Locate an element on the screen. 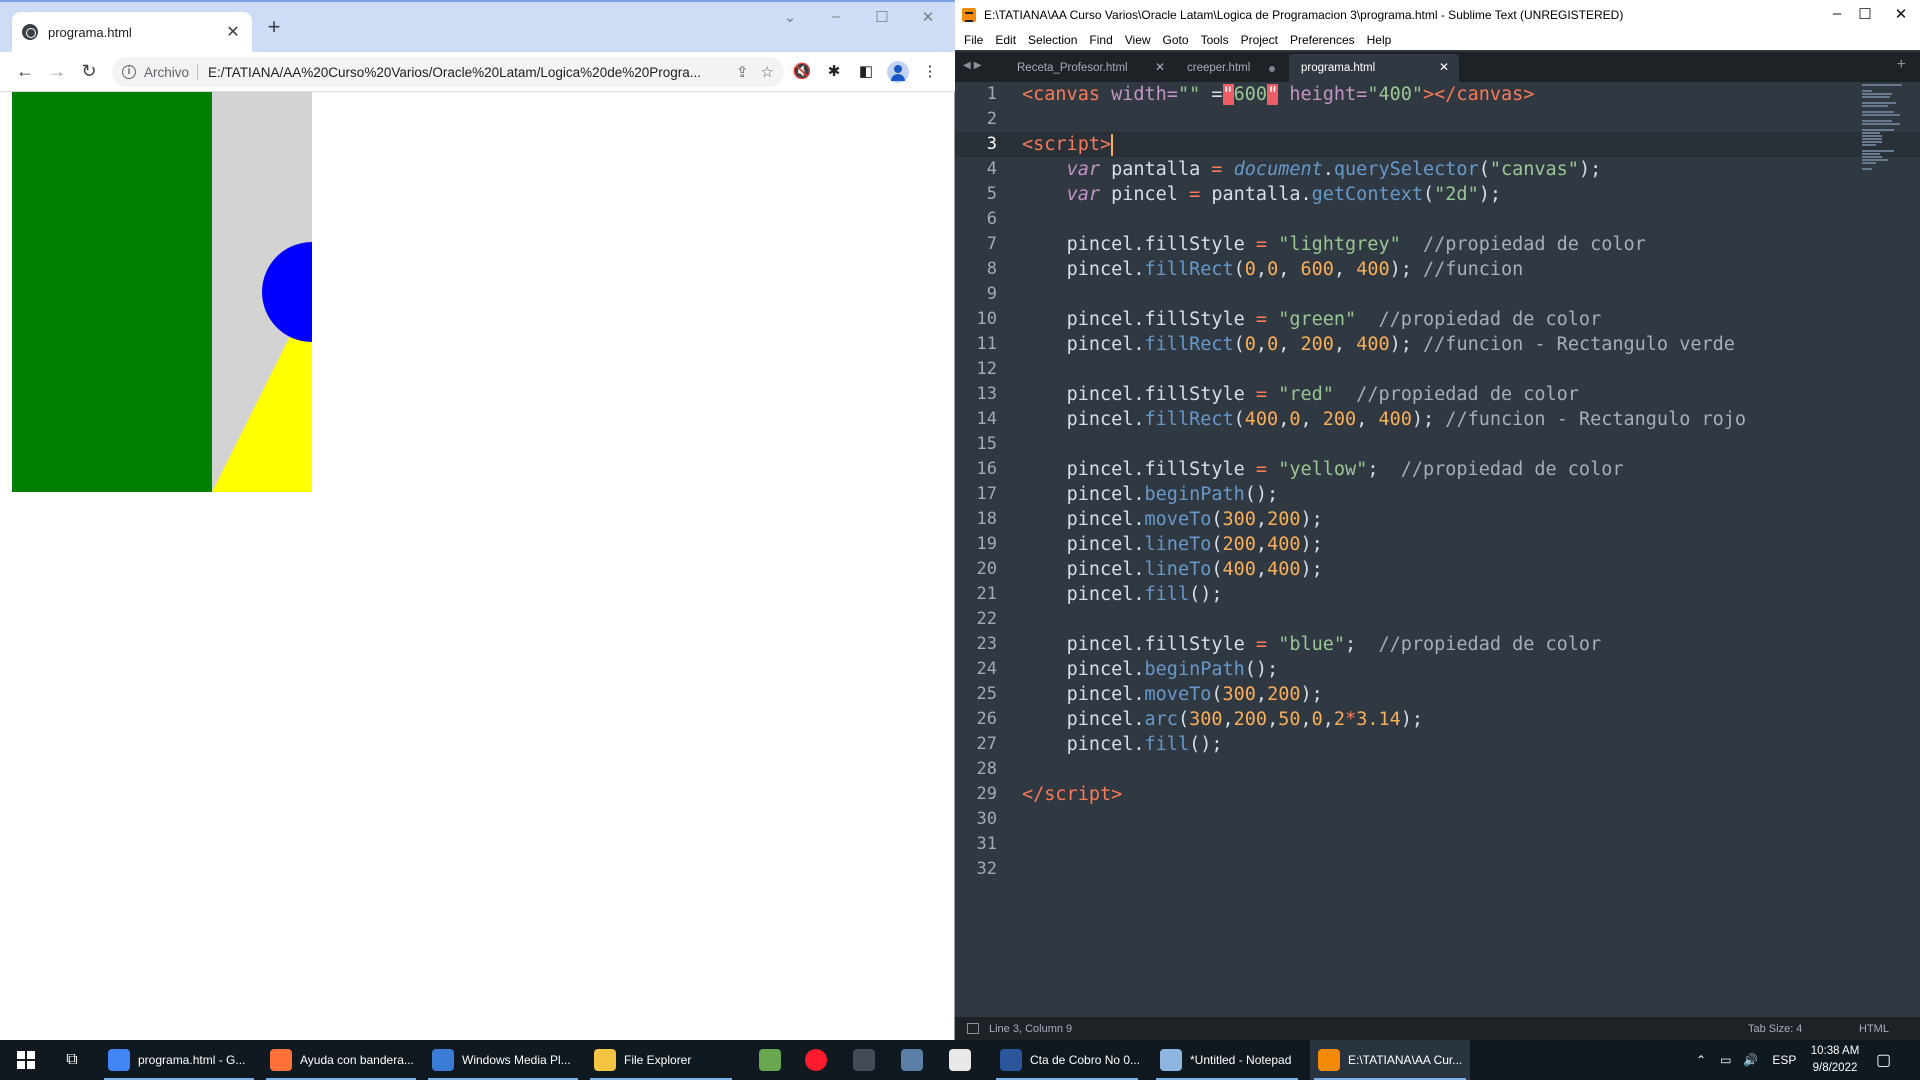  system-clock: 10:38 AM 9/8/2022 is located at coordinates (1835, 1060).